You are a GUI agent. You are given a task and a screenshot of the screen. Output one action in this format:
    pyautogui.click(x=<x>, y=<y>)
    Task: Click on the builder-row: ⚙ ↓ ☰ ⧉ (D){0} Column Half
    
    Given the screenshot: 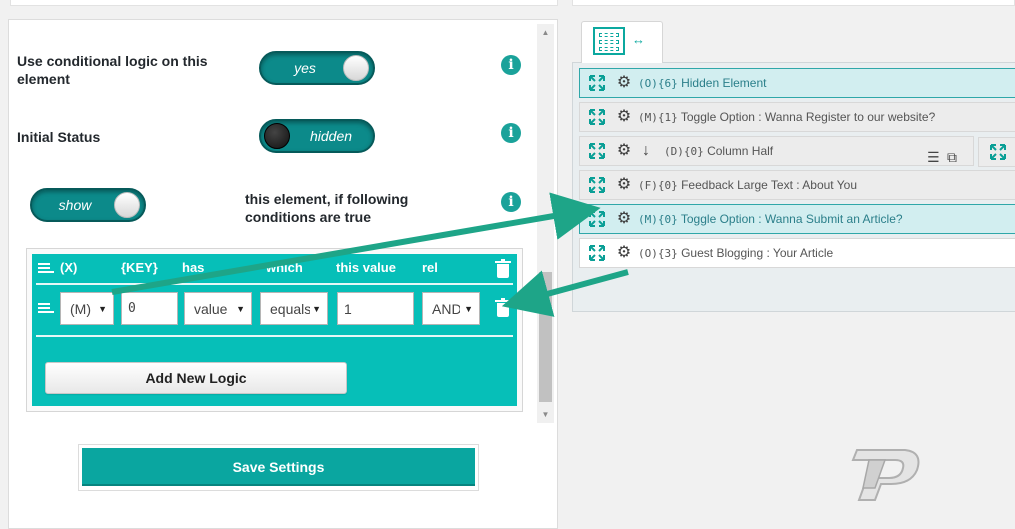 What is the action you would take?
    pyautogui.click(x=776, y=151)
    